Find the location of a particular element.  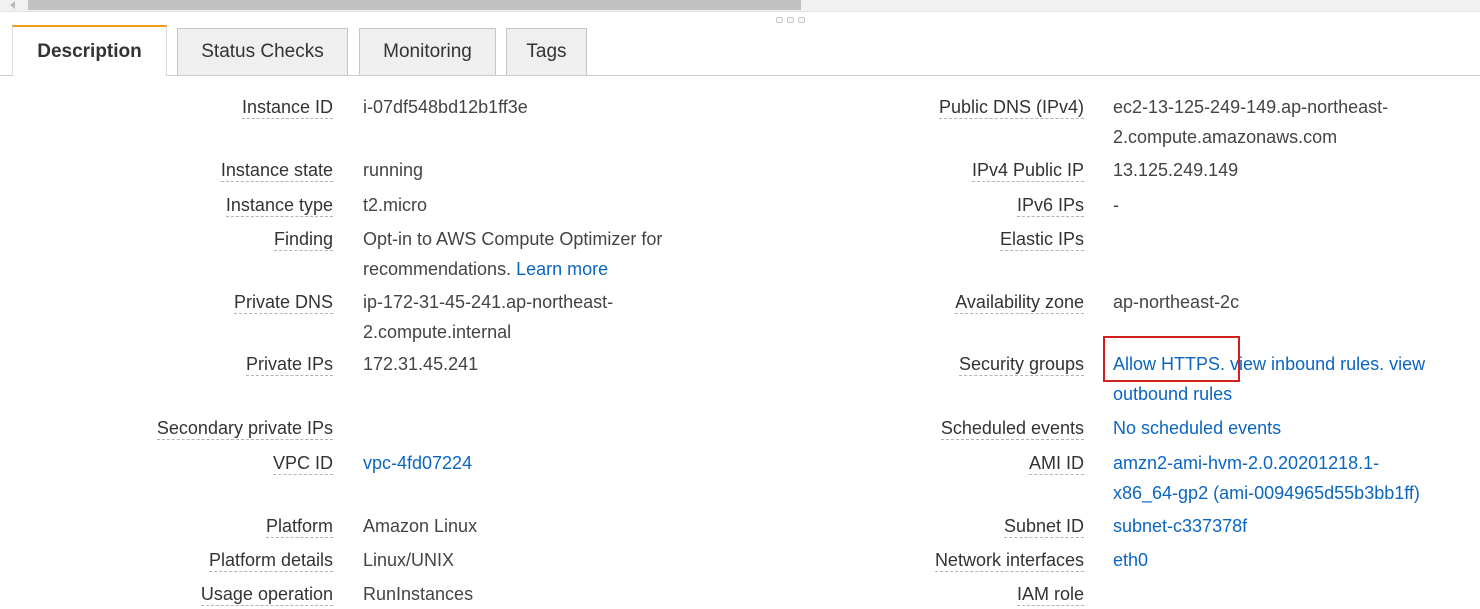

public-dns-line2: 2.compute.amazonaws.com is located at coordinates (1225, 137).